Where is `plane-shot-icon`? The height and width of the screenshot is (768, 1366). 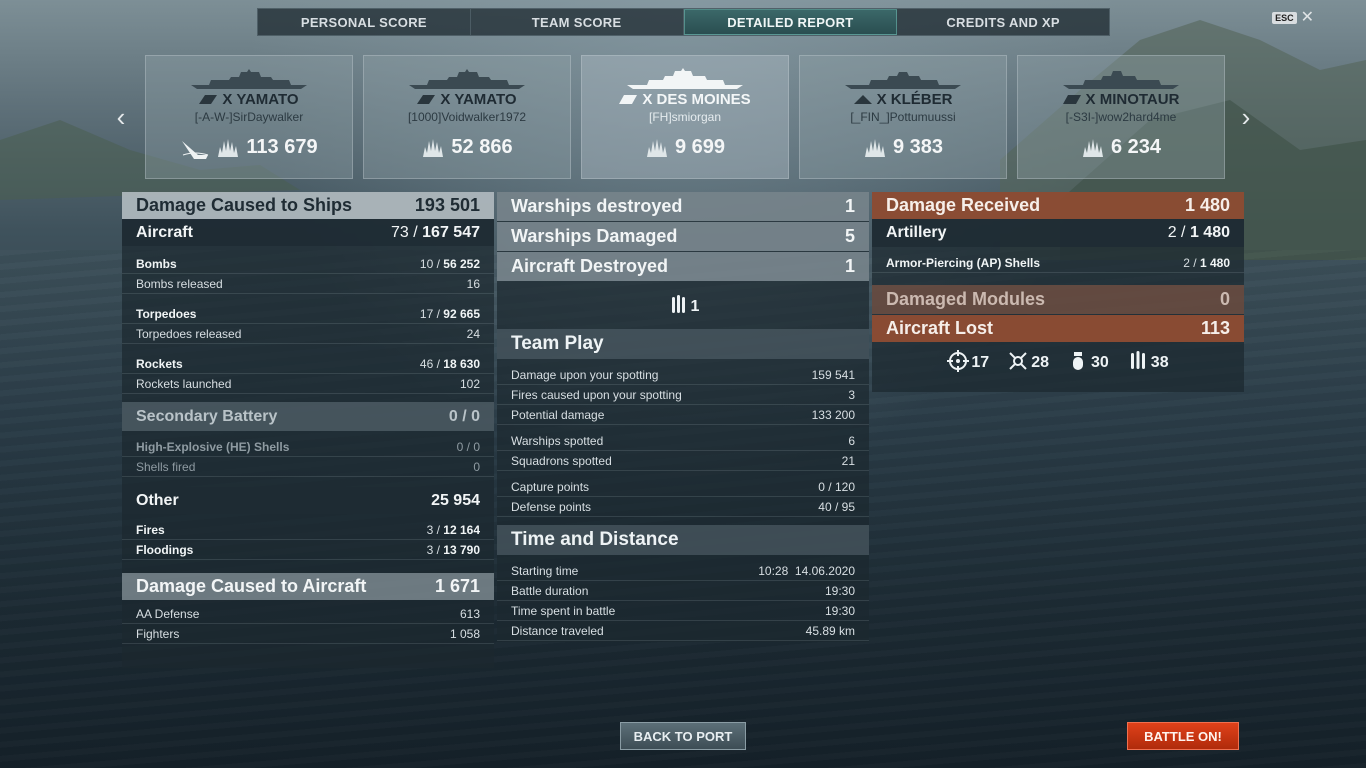 plane-shot-icon is located at coordinates (1018, 361).